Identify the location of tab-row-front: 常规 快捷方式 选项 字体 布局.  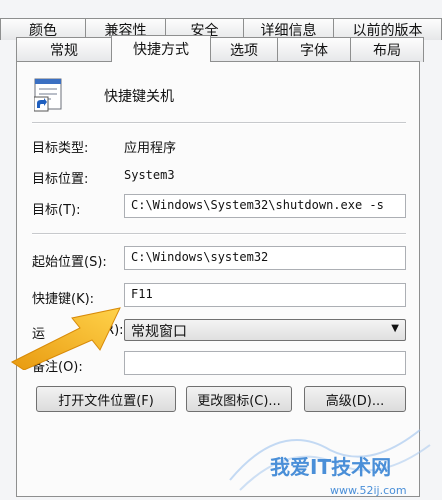
(221, 48).